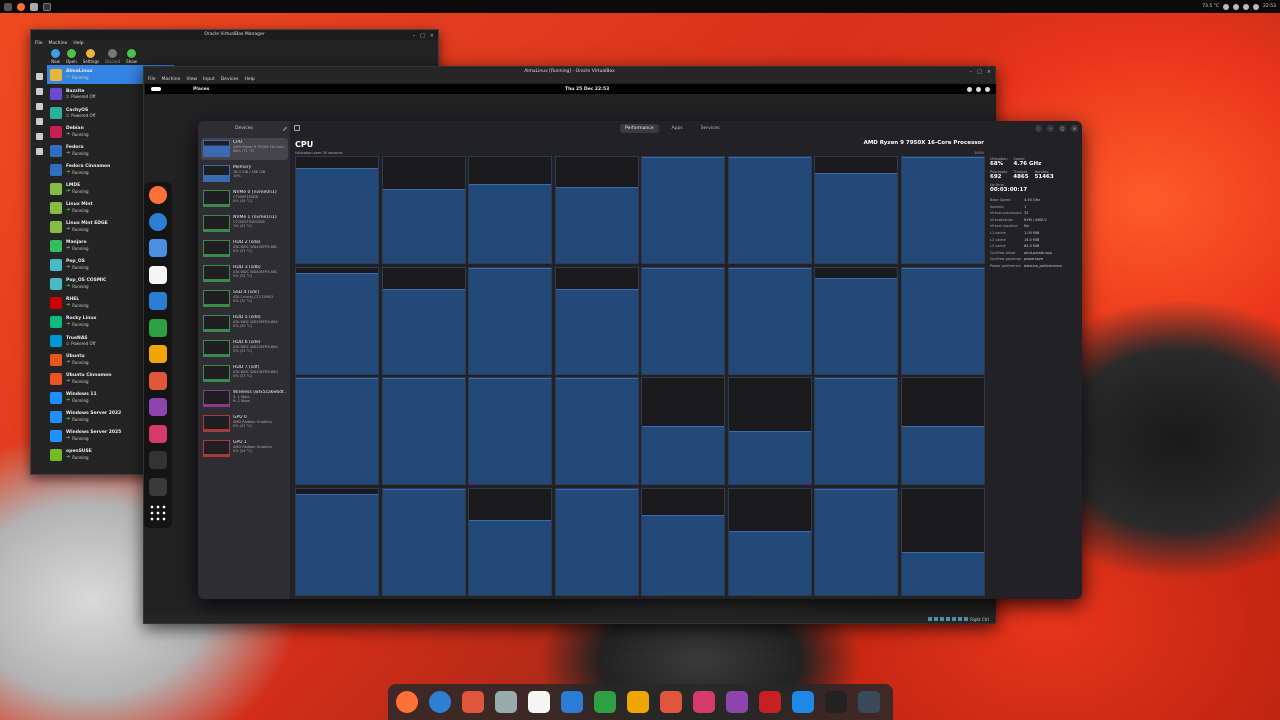  Describe the element at coordinates (55, 56) in the screenshot. I see `new-button: New` at that location.